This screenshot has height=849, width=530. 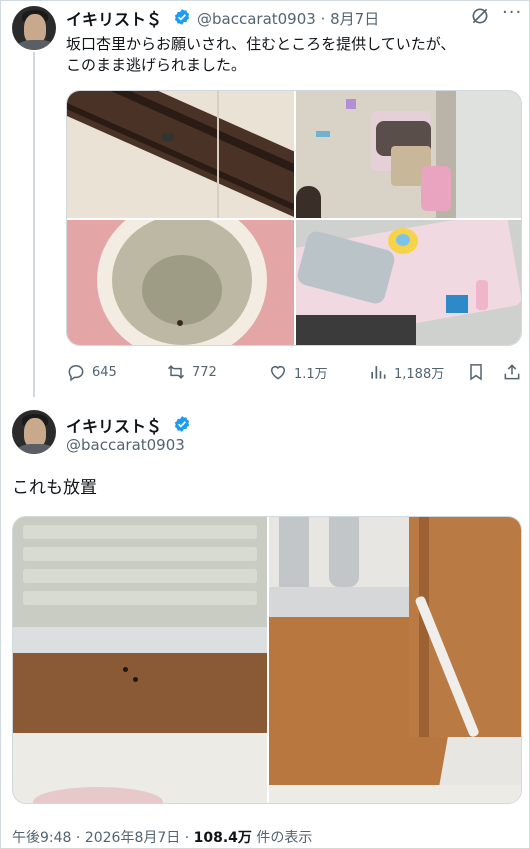 What do you see at coordinates (176, 372) in the screenshot?
I see `retweet-icon` at bounding box center [176, 372].